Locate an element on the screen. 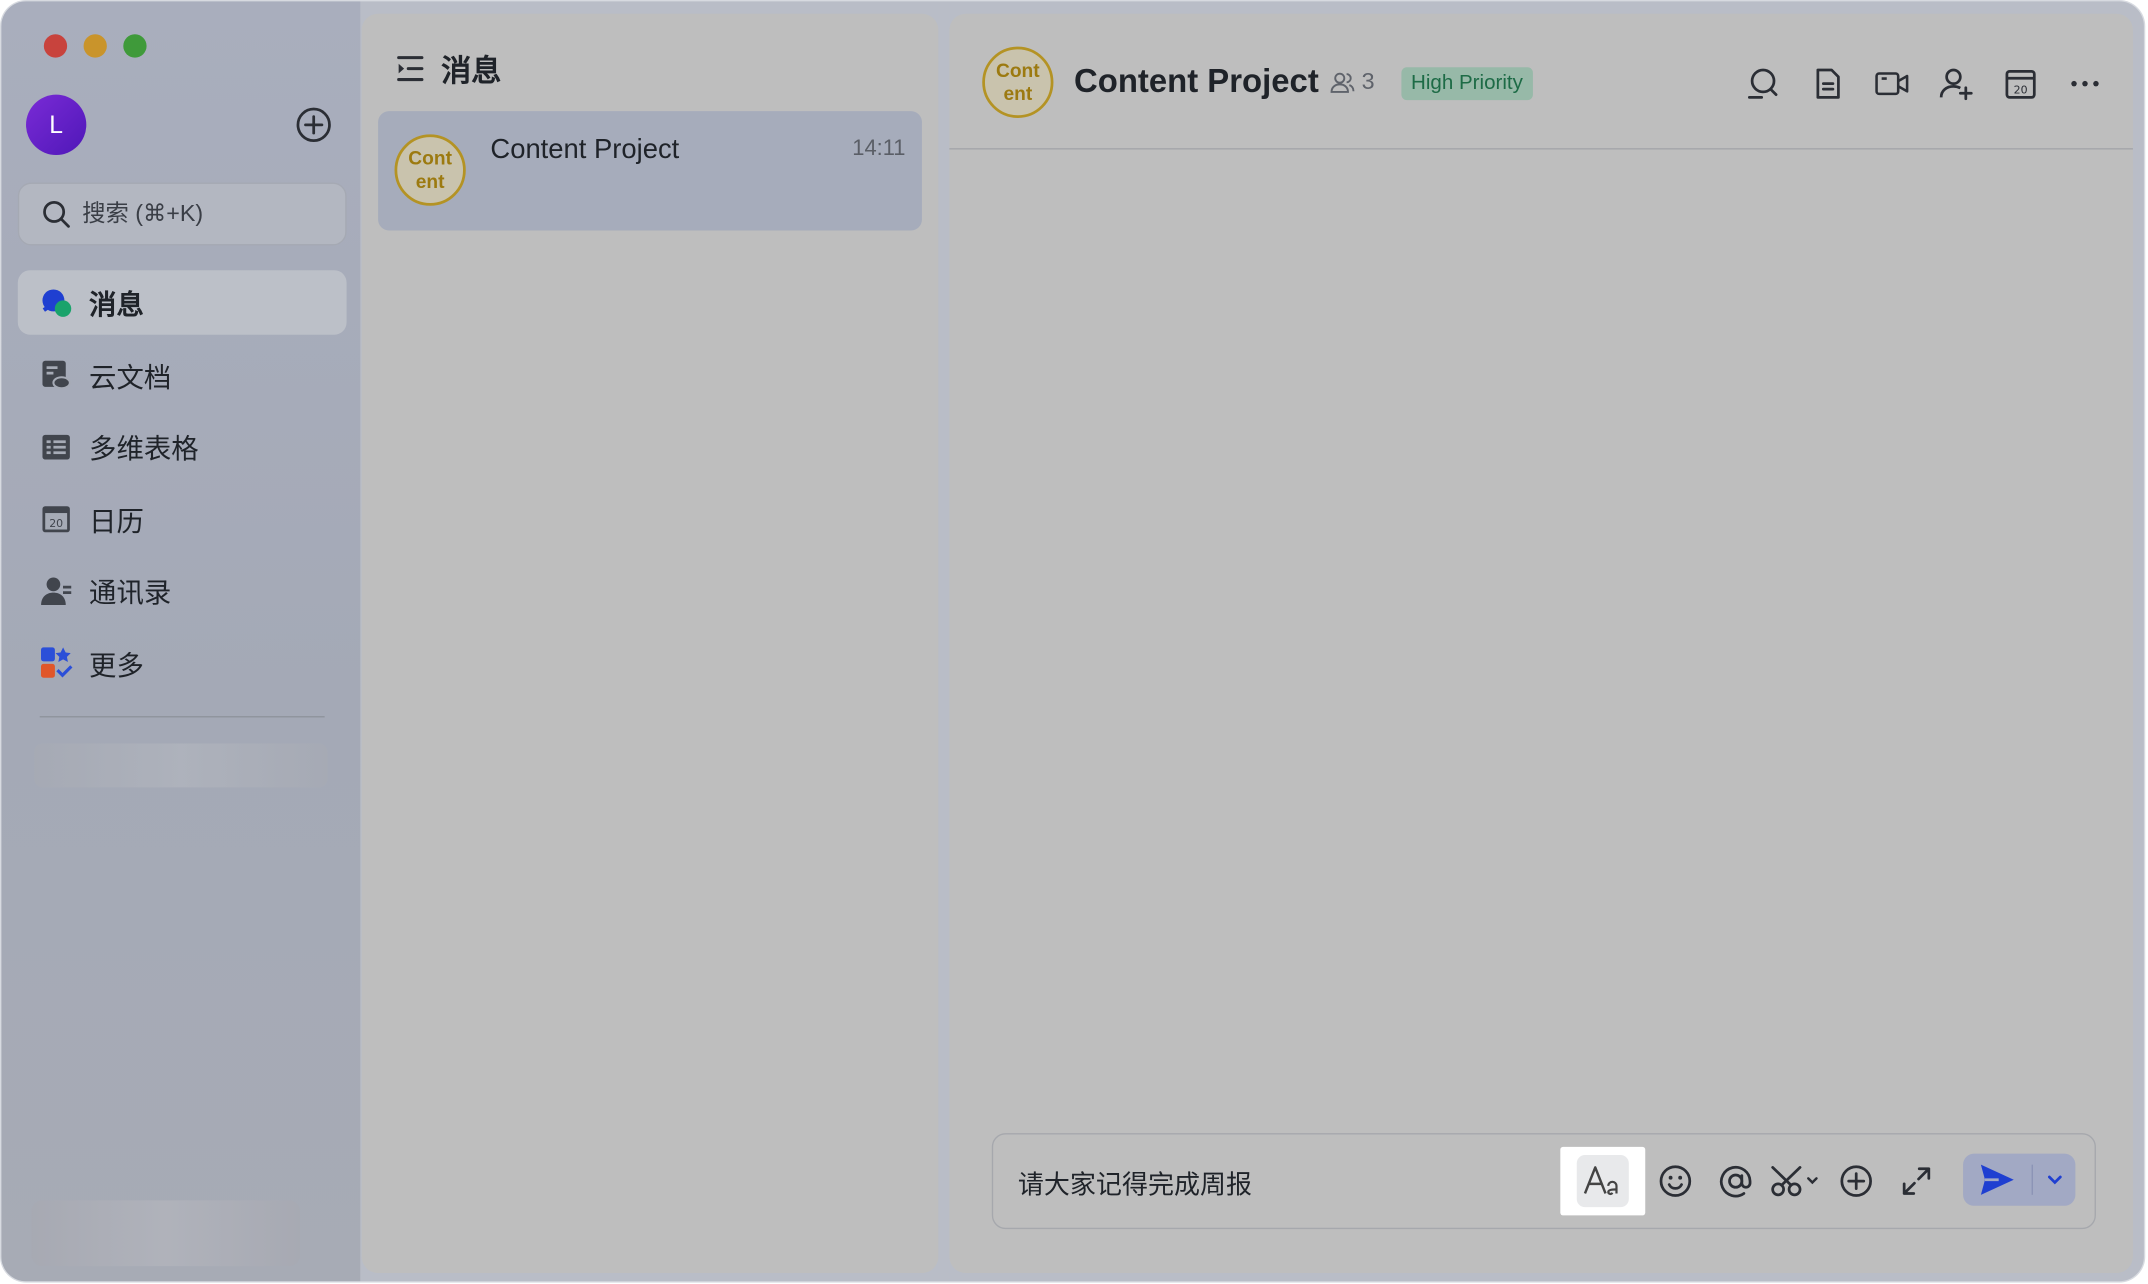 Image resolution: width=2148 pixels, height=1284 pixels. send-button-group is located at coordinates (2019, 1179).